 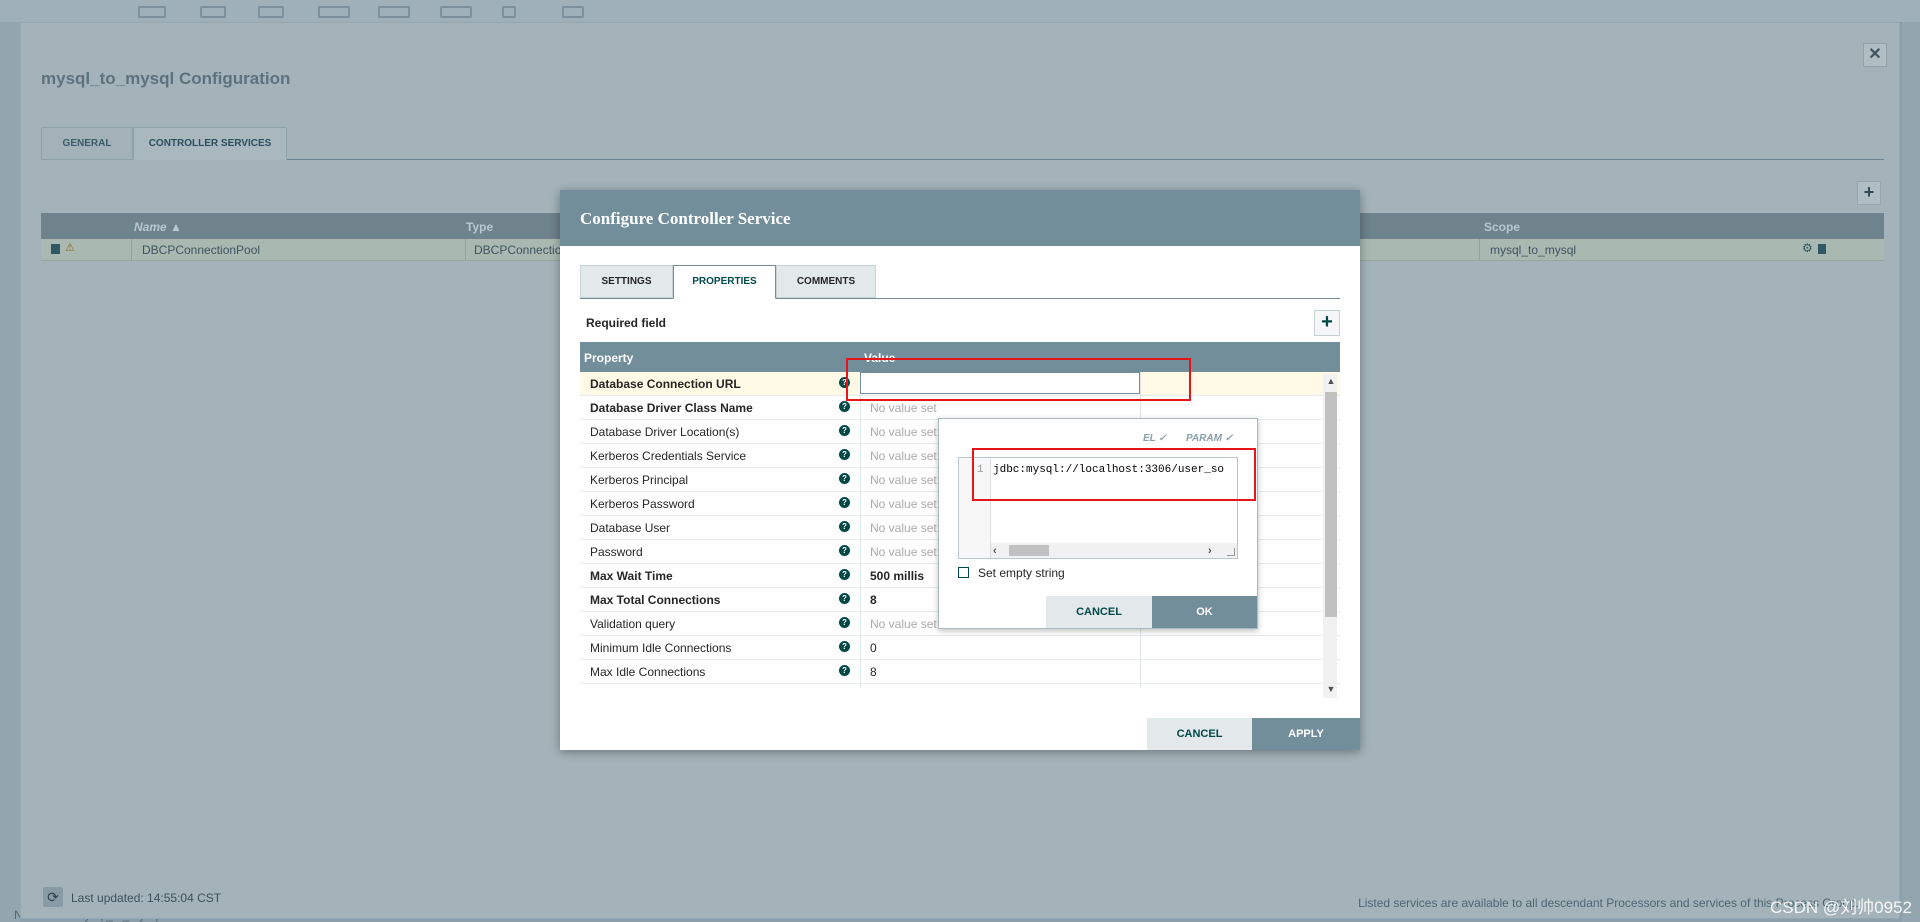 I want to click on canvas-left-strip, so click(x=10, y=472).